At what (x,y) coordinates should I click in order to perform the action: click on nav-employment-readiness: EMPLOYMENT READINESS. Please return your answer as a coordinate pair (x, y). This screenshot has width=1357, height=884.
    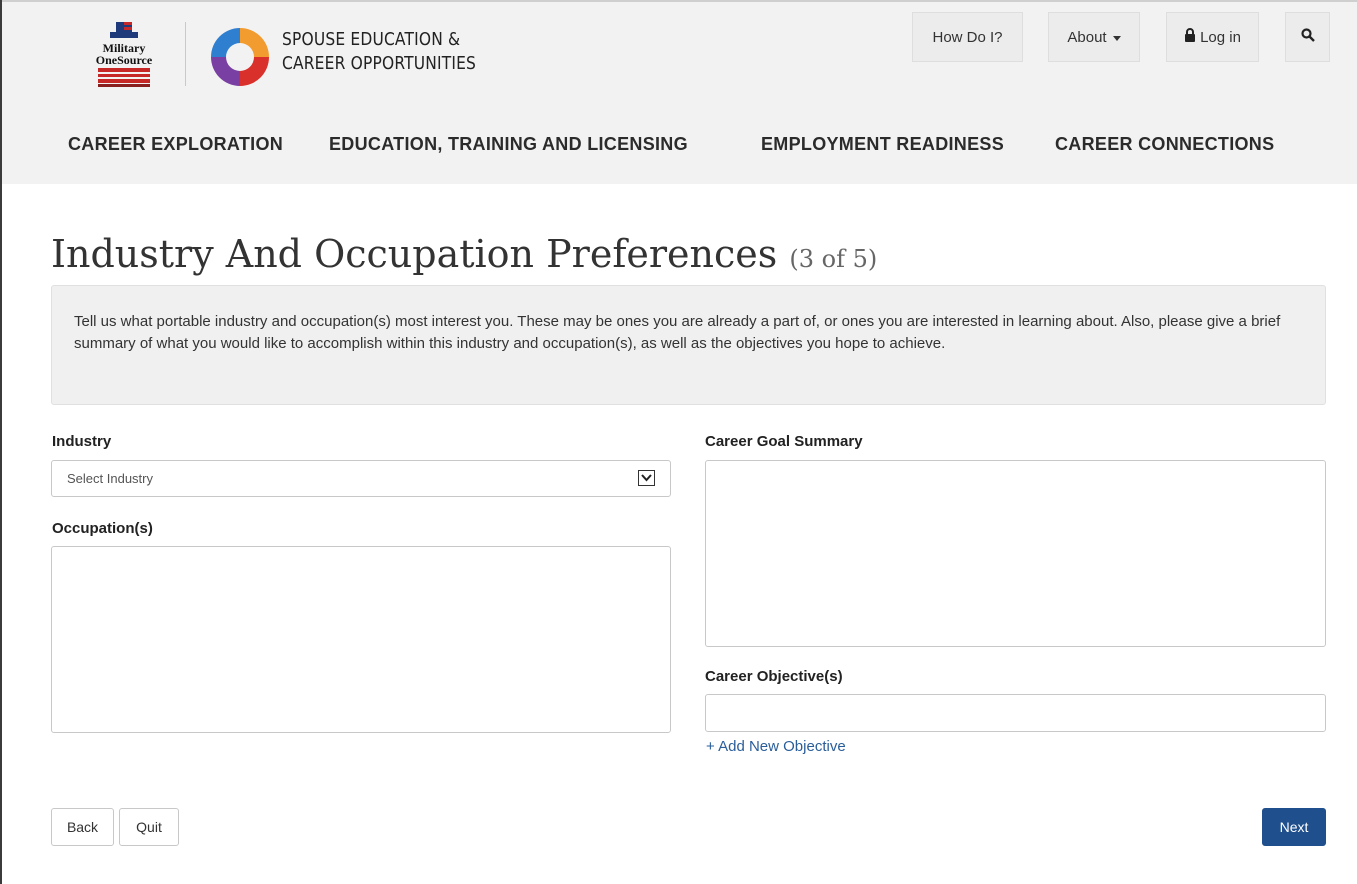
    Looking at the image, I should click on (882, 144).